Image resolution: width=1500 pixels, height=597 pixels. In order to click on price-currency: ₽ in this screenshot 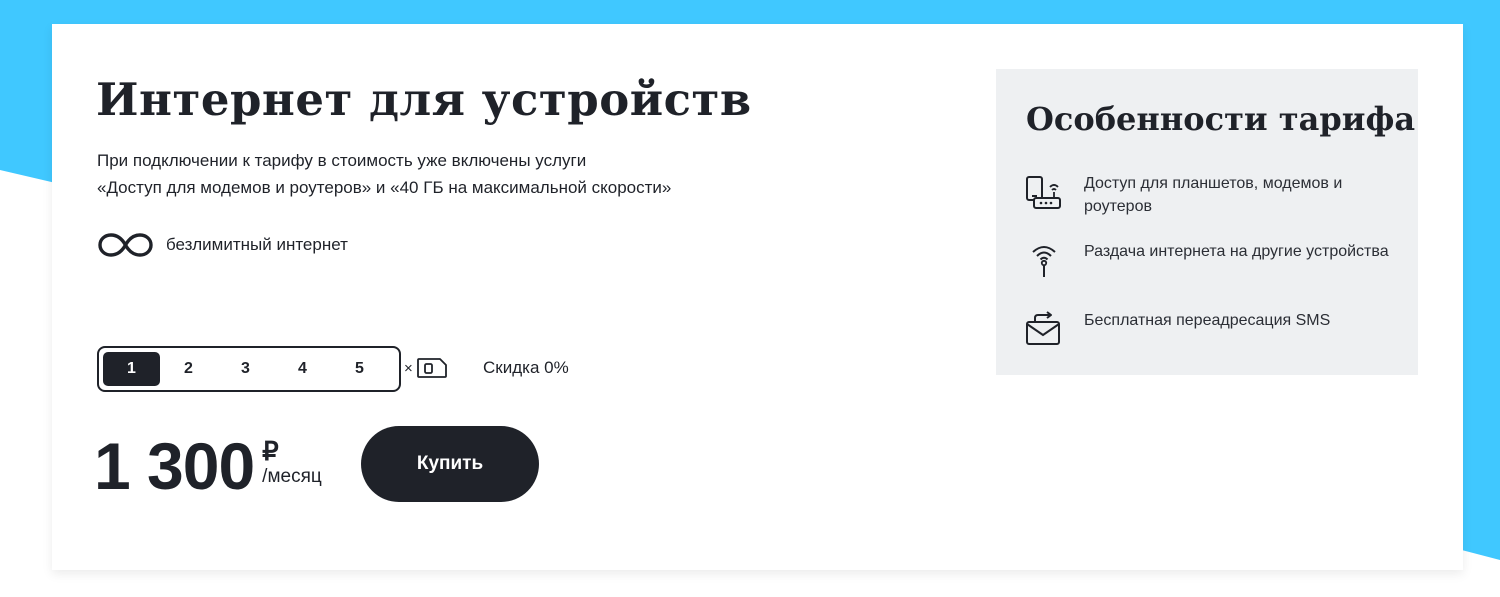, I will do `click(270, 451)`.